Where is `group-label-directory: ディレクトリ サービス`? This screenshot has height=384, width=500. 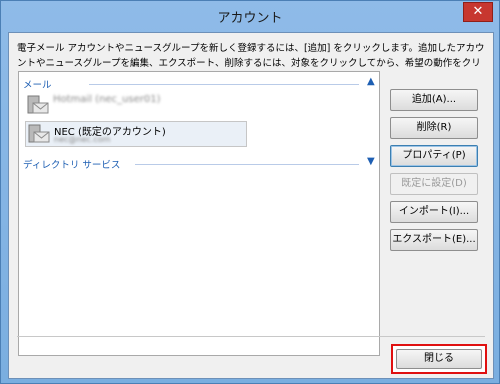
group-label-directory: ディレクトリ サービス is located at coordinates (72, 165).